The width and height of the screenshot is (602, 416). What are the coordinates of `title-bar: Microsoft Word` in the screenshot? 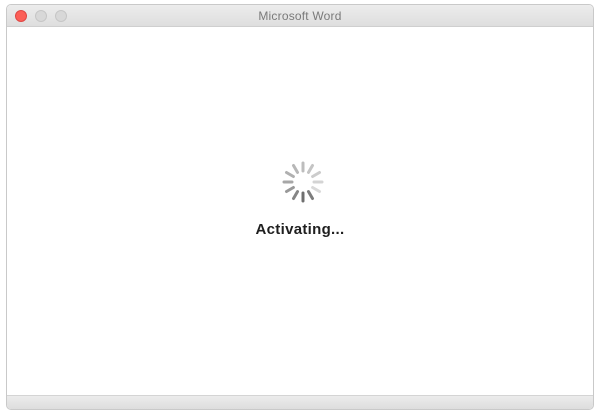 It's located at (300, 16).